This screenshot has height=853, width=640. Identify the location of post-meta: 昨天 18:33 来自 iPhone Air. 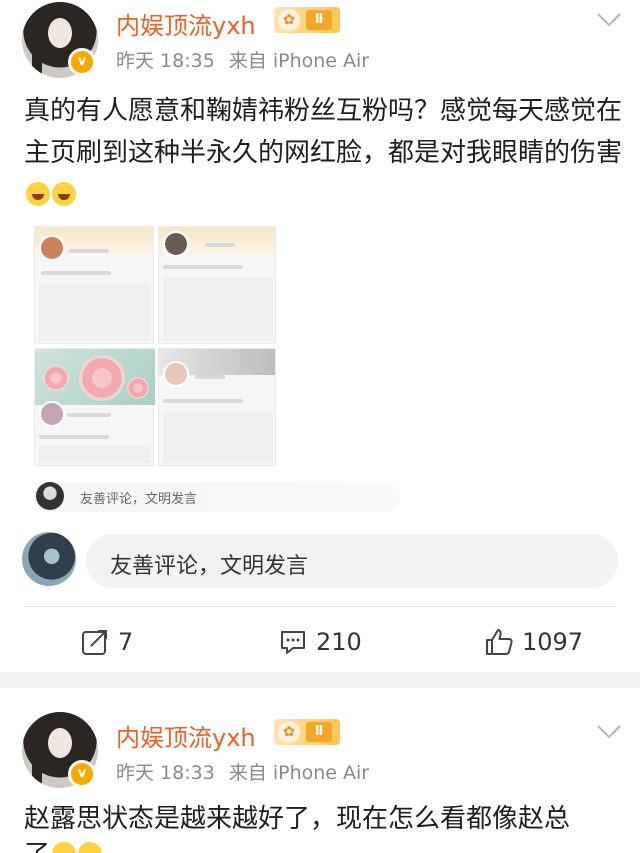
(242, 771).